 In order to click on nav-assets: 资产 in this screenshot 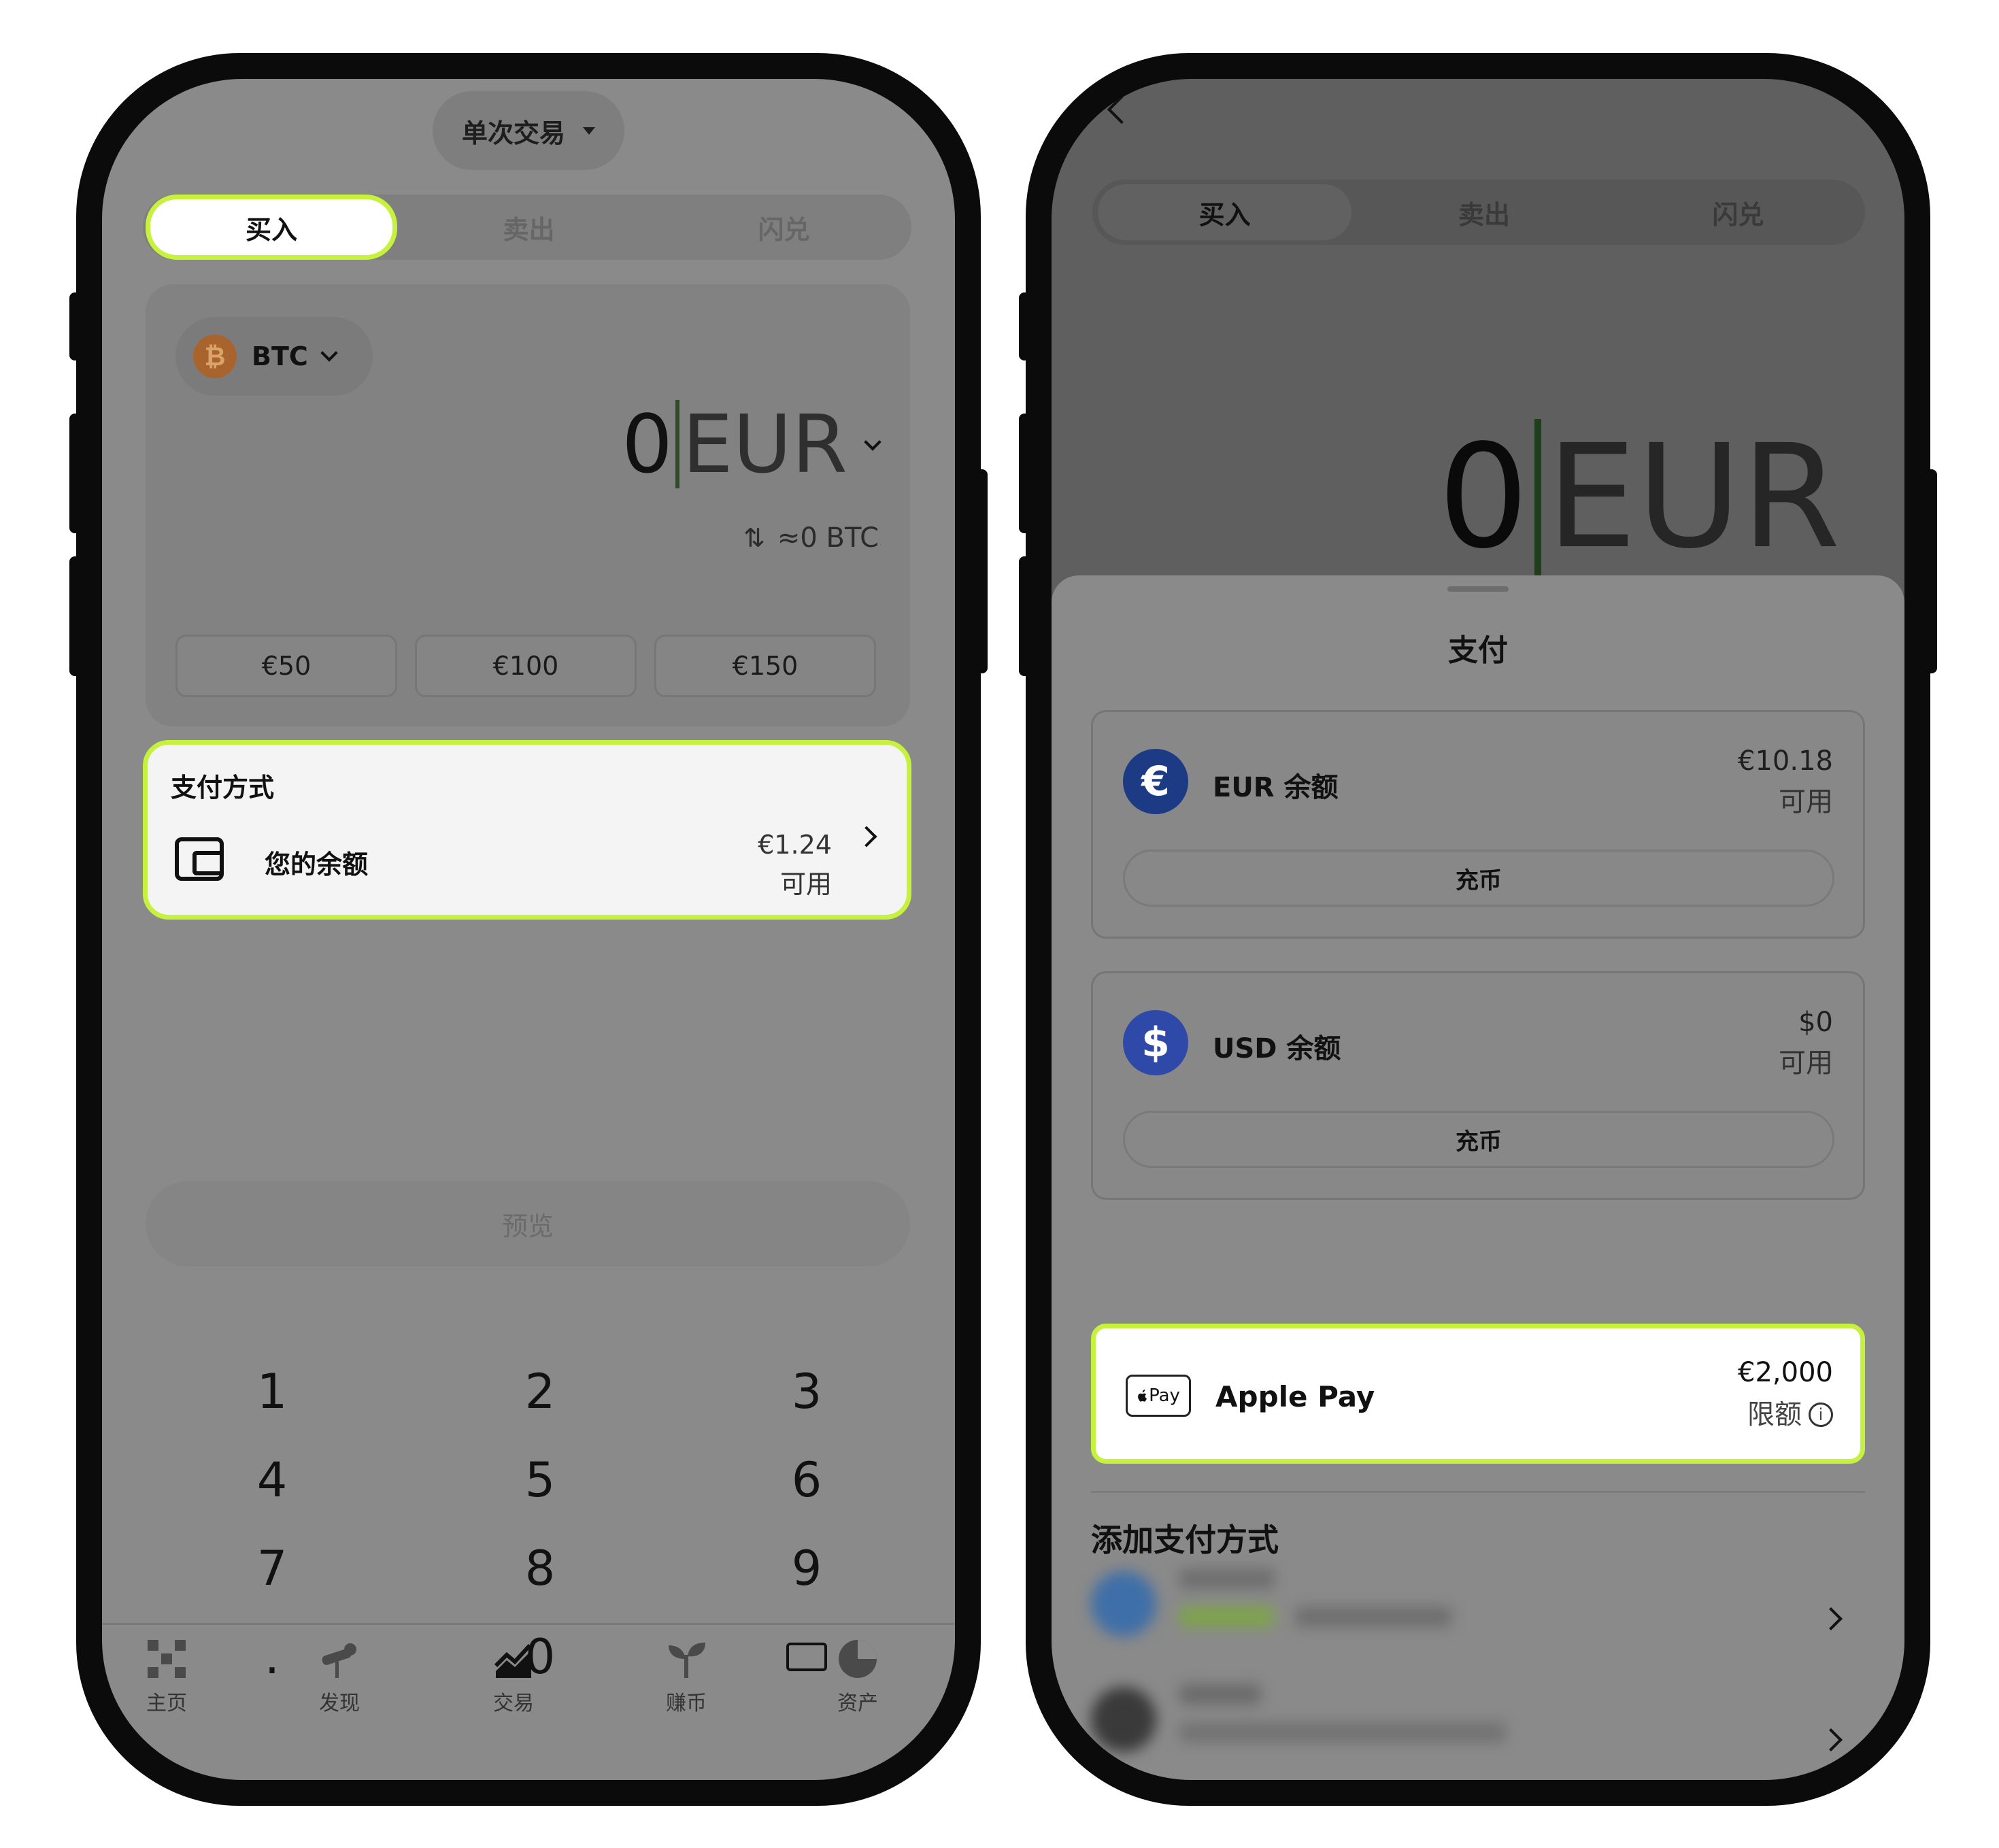, I will do `click(858, 1678)`.